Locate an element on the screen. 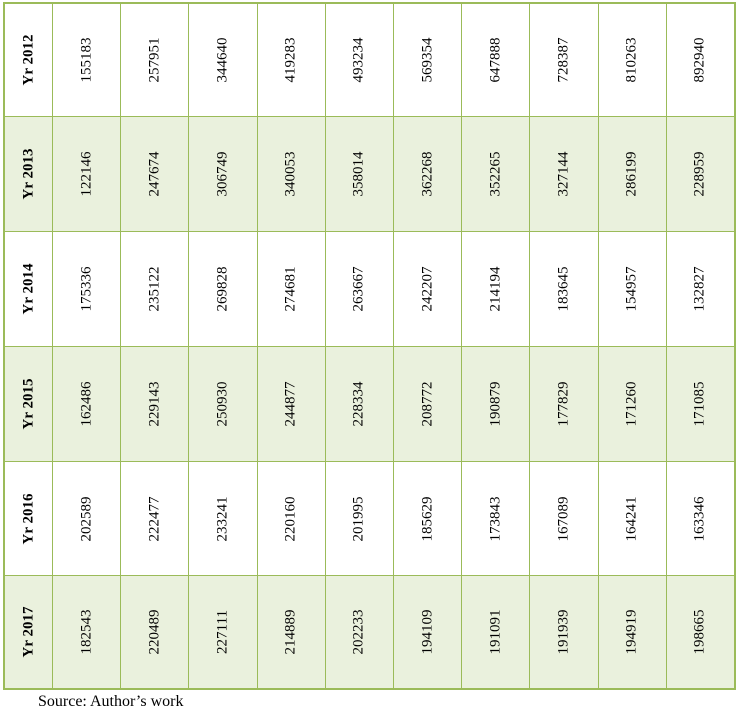  table-cell: 194109 is located at coordinates (427, 632).